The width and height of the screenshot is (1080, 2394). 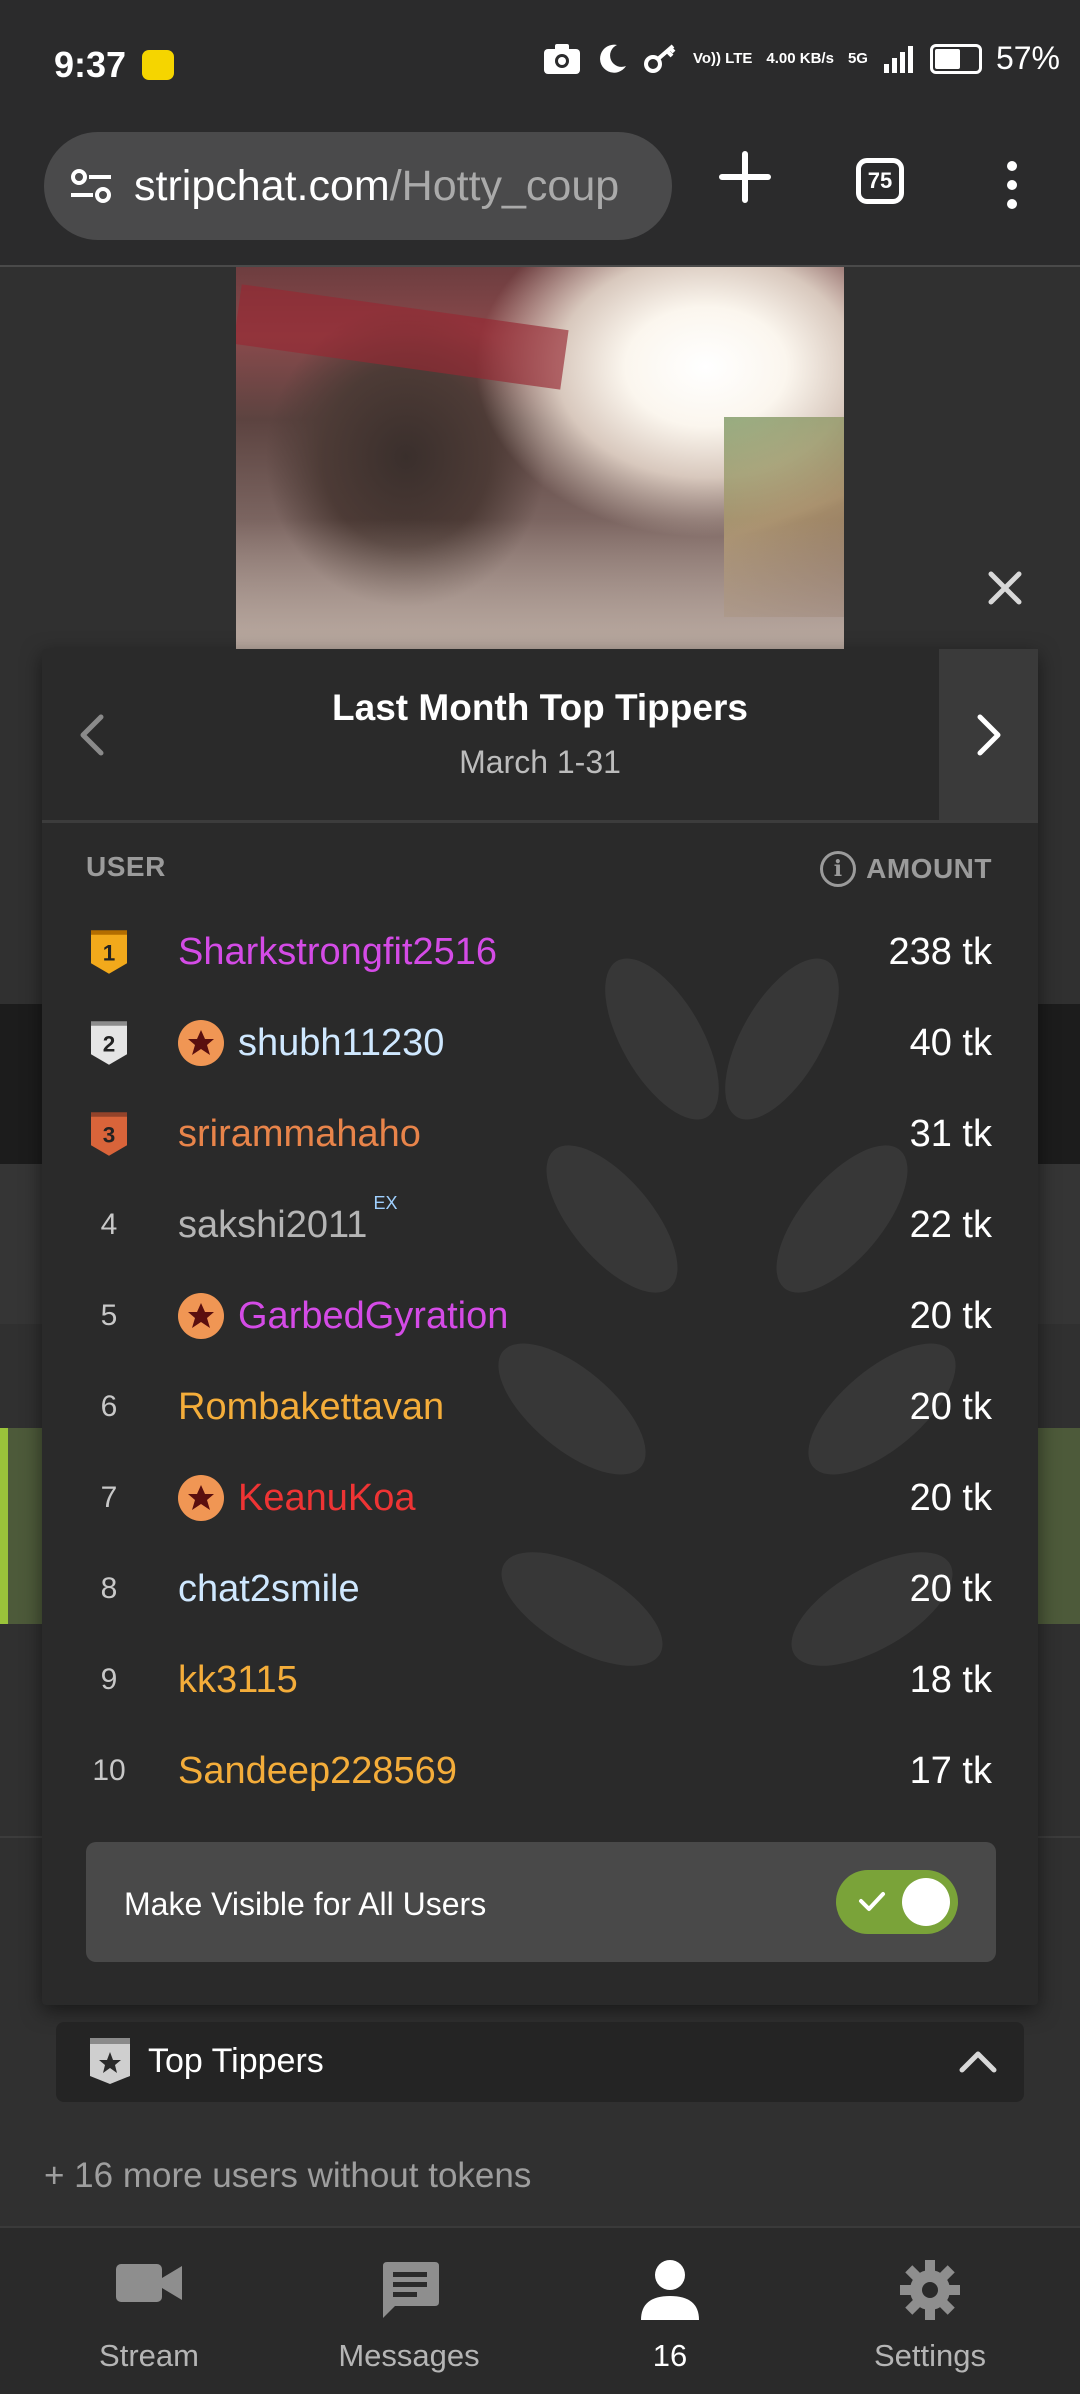 What do you see at coordinates (540, 952) in the screenshot?
I see `table-row: 1 Sharkstrongfit2516 238 tk` at bounding box center [540, 952].